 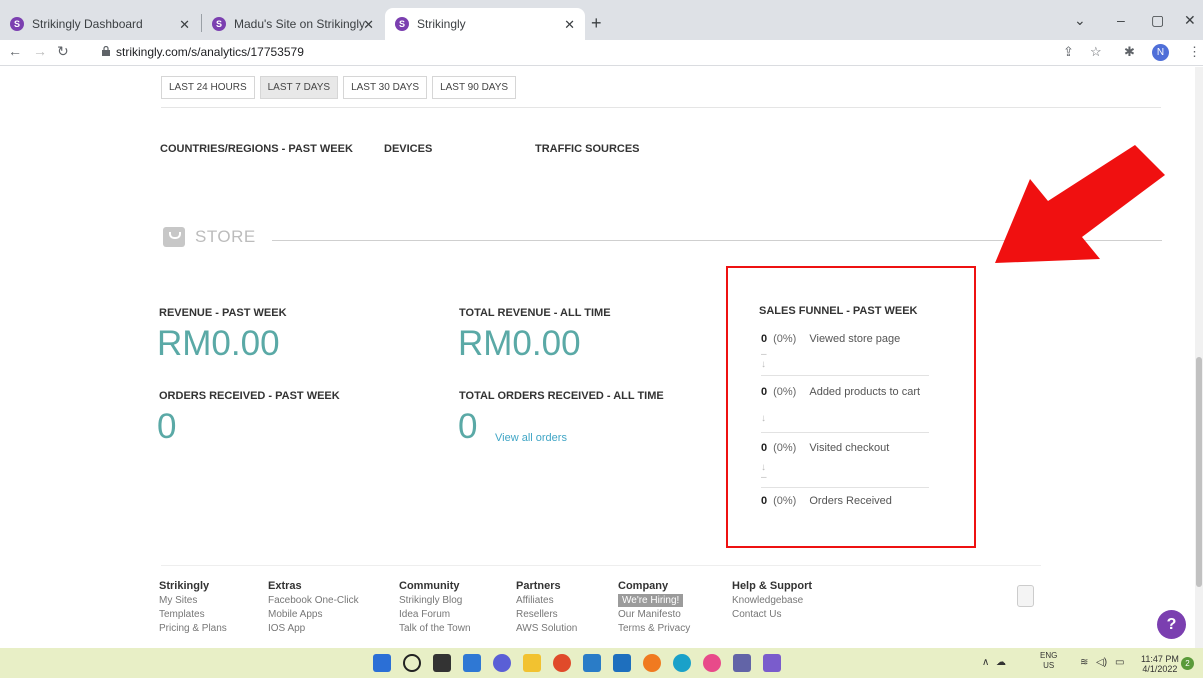 I want to click on divider, so click(x=845, y=375).